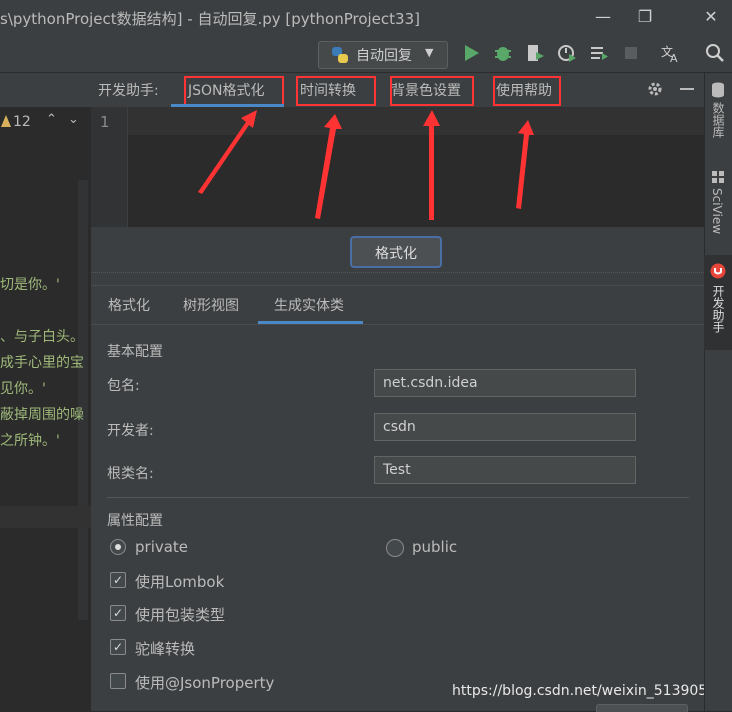  What do you see at coordinates (105, 122) in the screenshot?
I see `line-number: 1` at bounding box center [105, 122].